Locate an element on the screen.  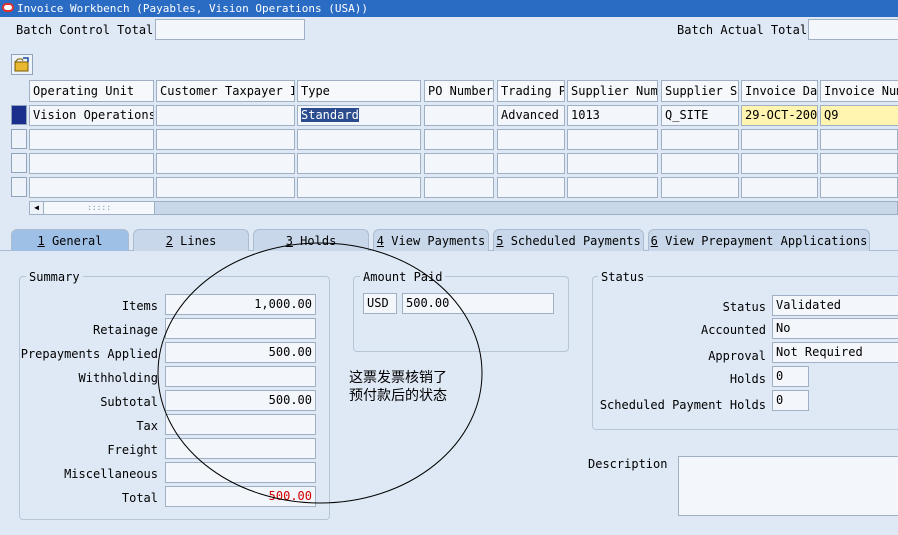
annotation-line-1: 这票发票核销了 is located at coordinates (398, 378).